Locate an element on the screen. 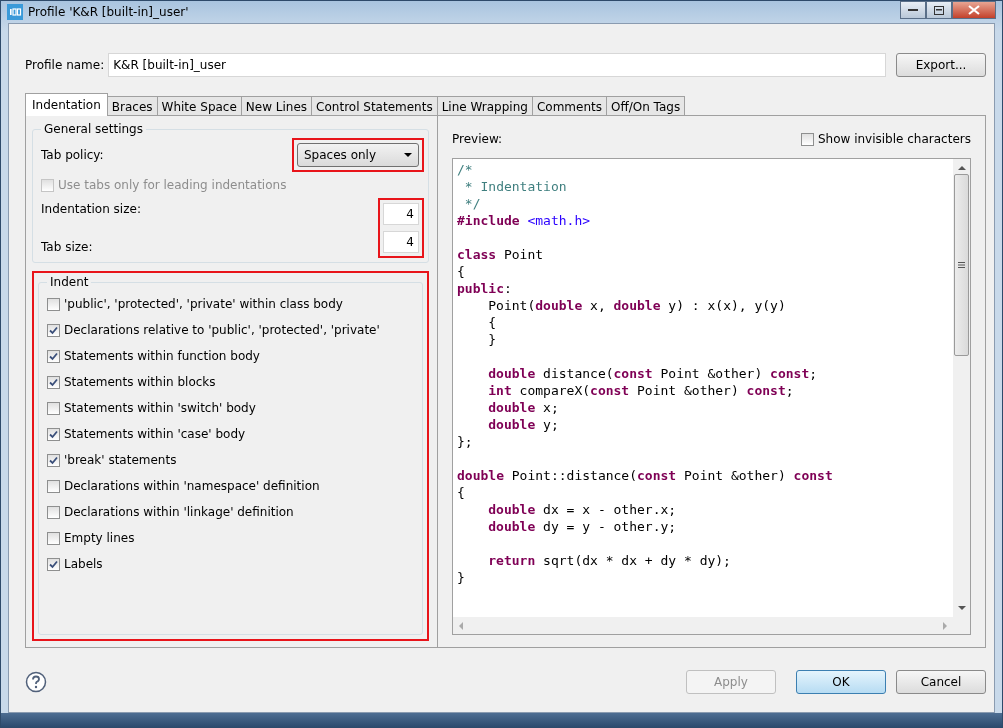 The image size is (1003, 728). checkbox-label: Statements within 'switch' body is located at coordinates (160, 408).